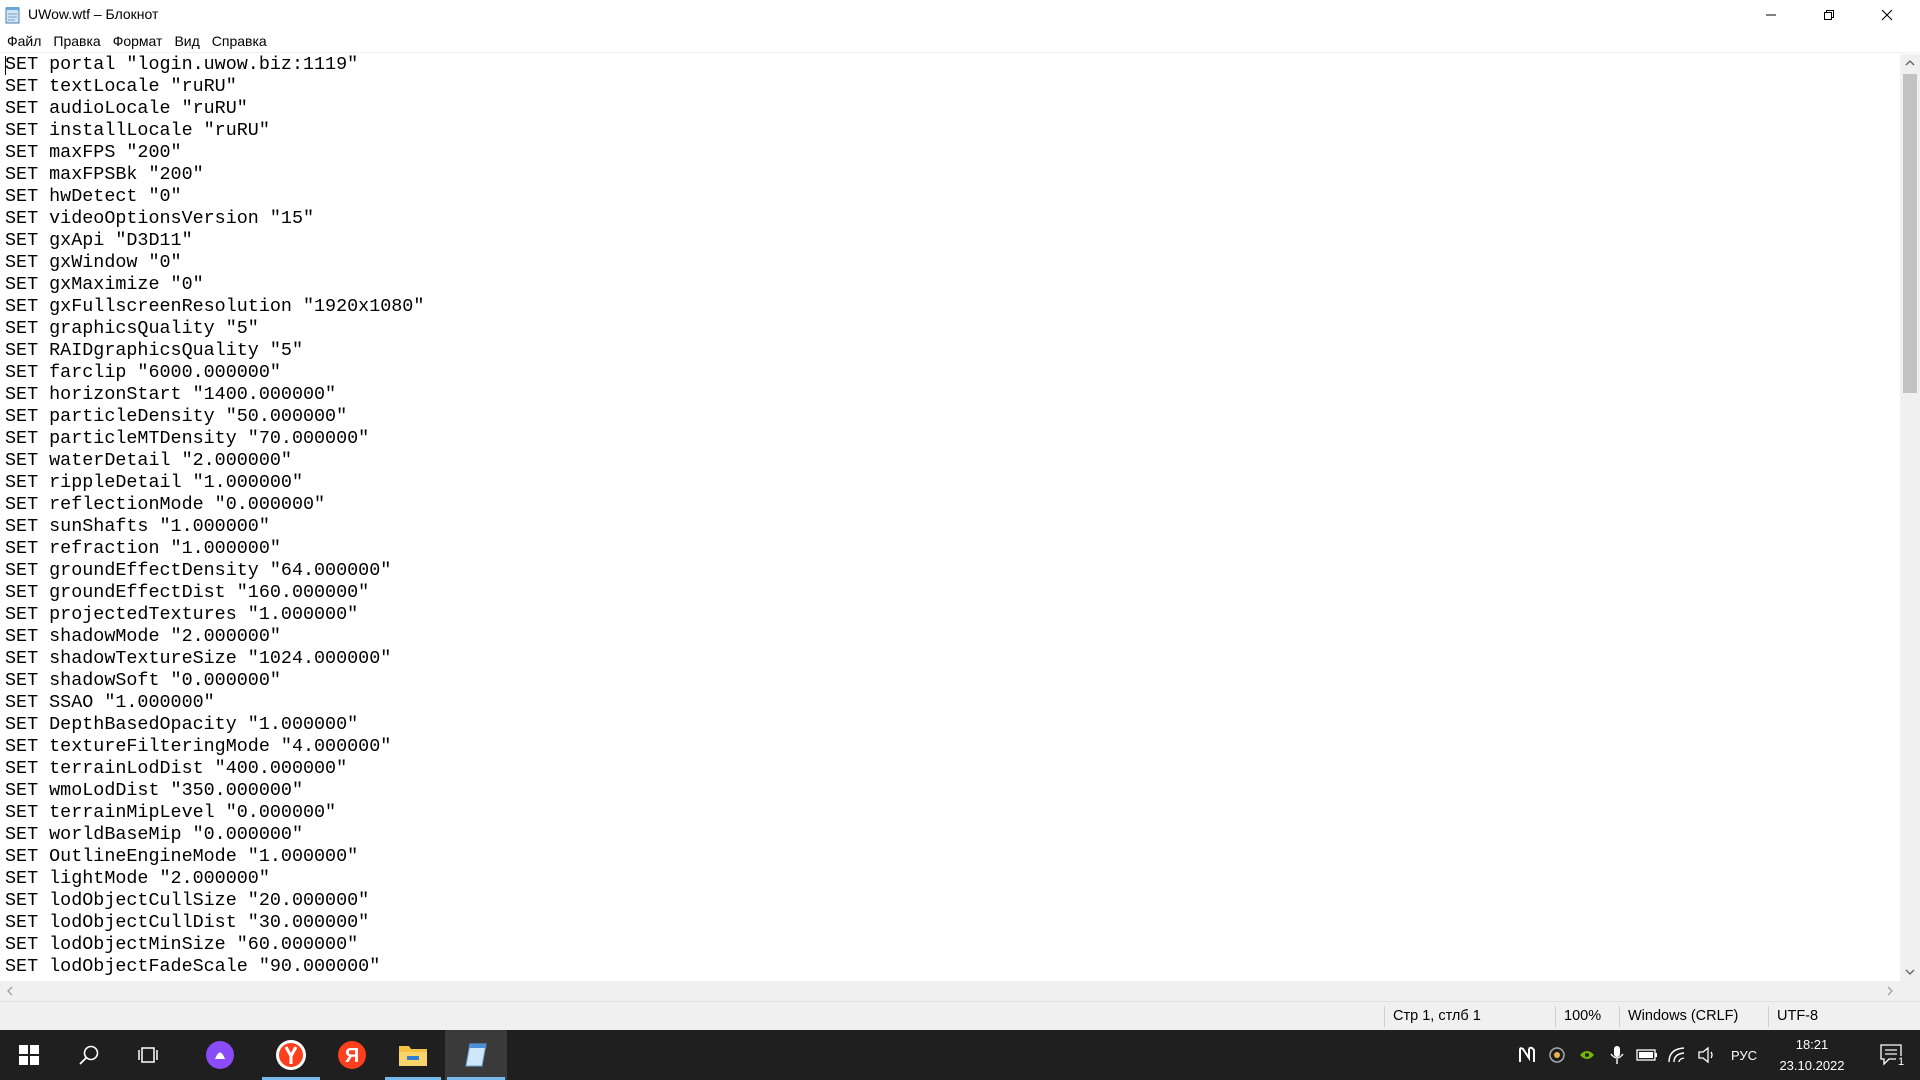  I want to click on scroll-down-button, so click(1910, 972).